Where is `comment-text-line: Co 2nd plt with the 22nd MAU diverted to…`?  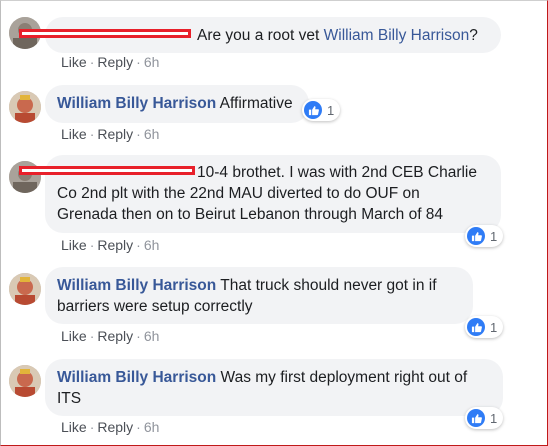
comment-text-line: Co 2nd plt with the 22nd MAU diverted to… is located at coordinates (238, 193).